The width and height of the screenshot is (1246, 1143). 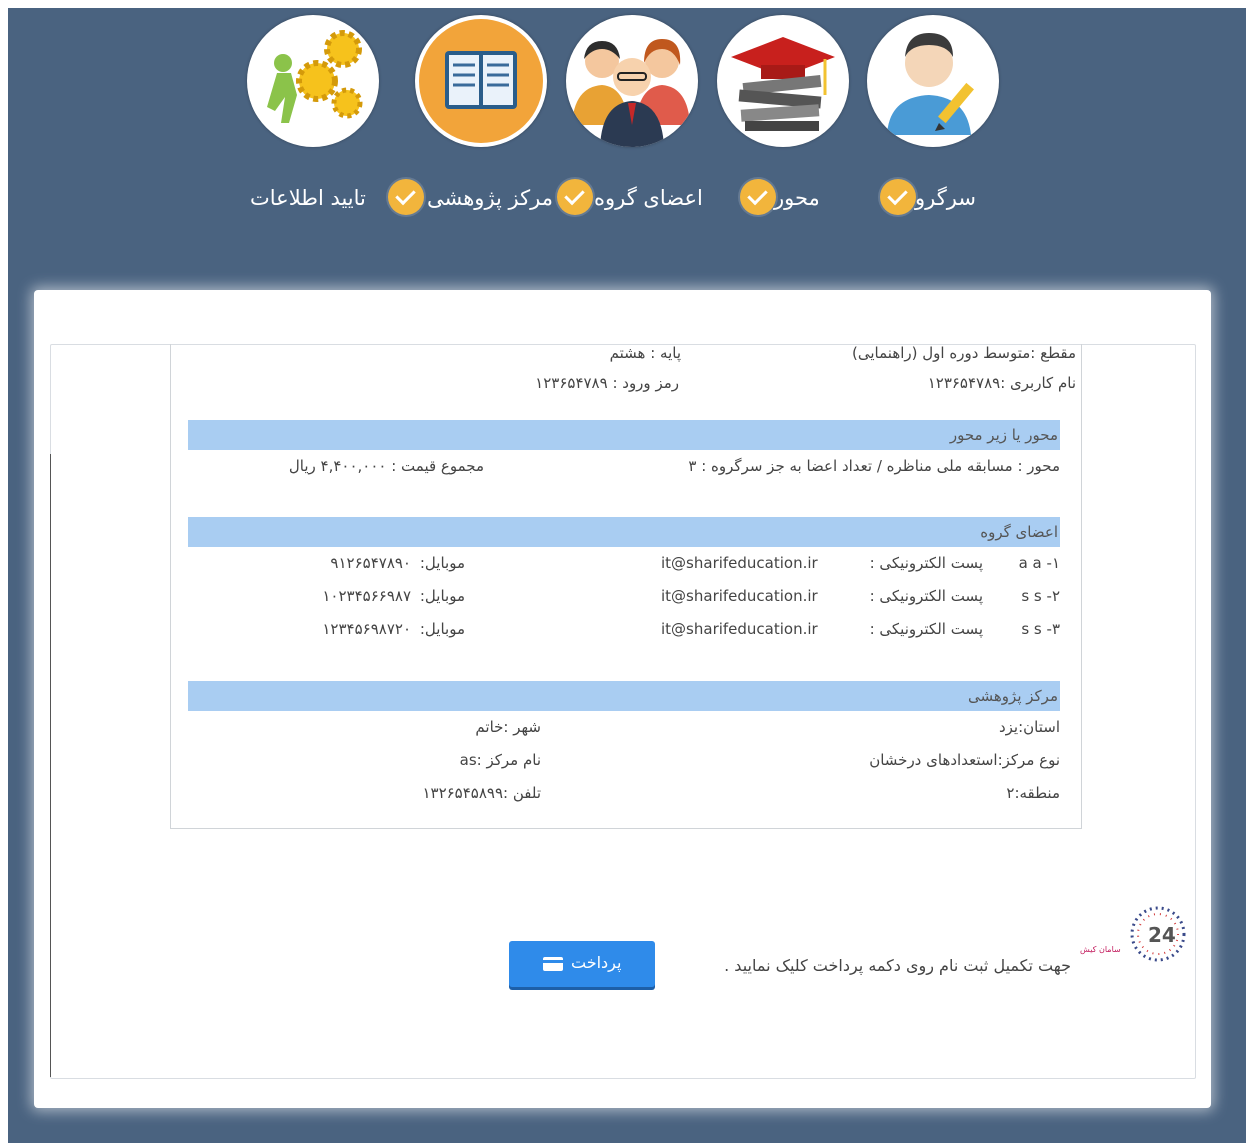 I want to click on username: نام کاربری :۱۲۳۶۵۴۷۸۹, so click(x=1001, y=383).